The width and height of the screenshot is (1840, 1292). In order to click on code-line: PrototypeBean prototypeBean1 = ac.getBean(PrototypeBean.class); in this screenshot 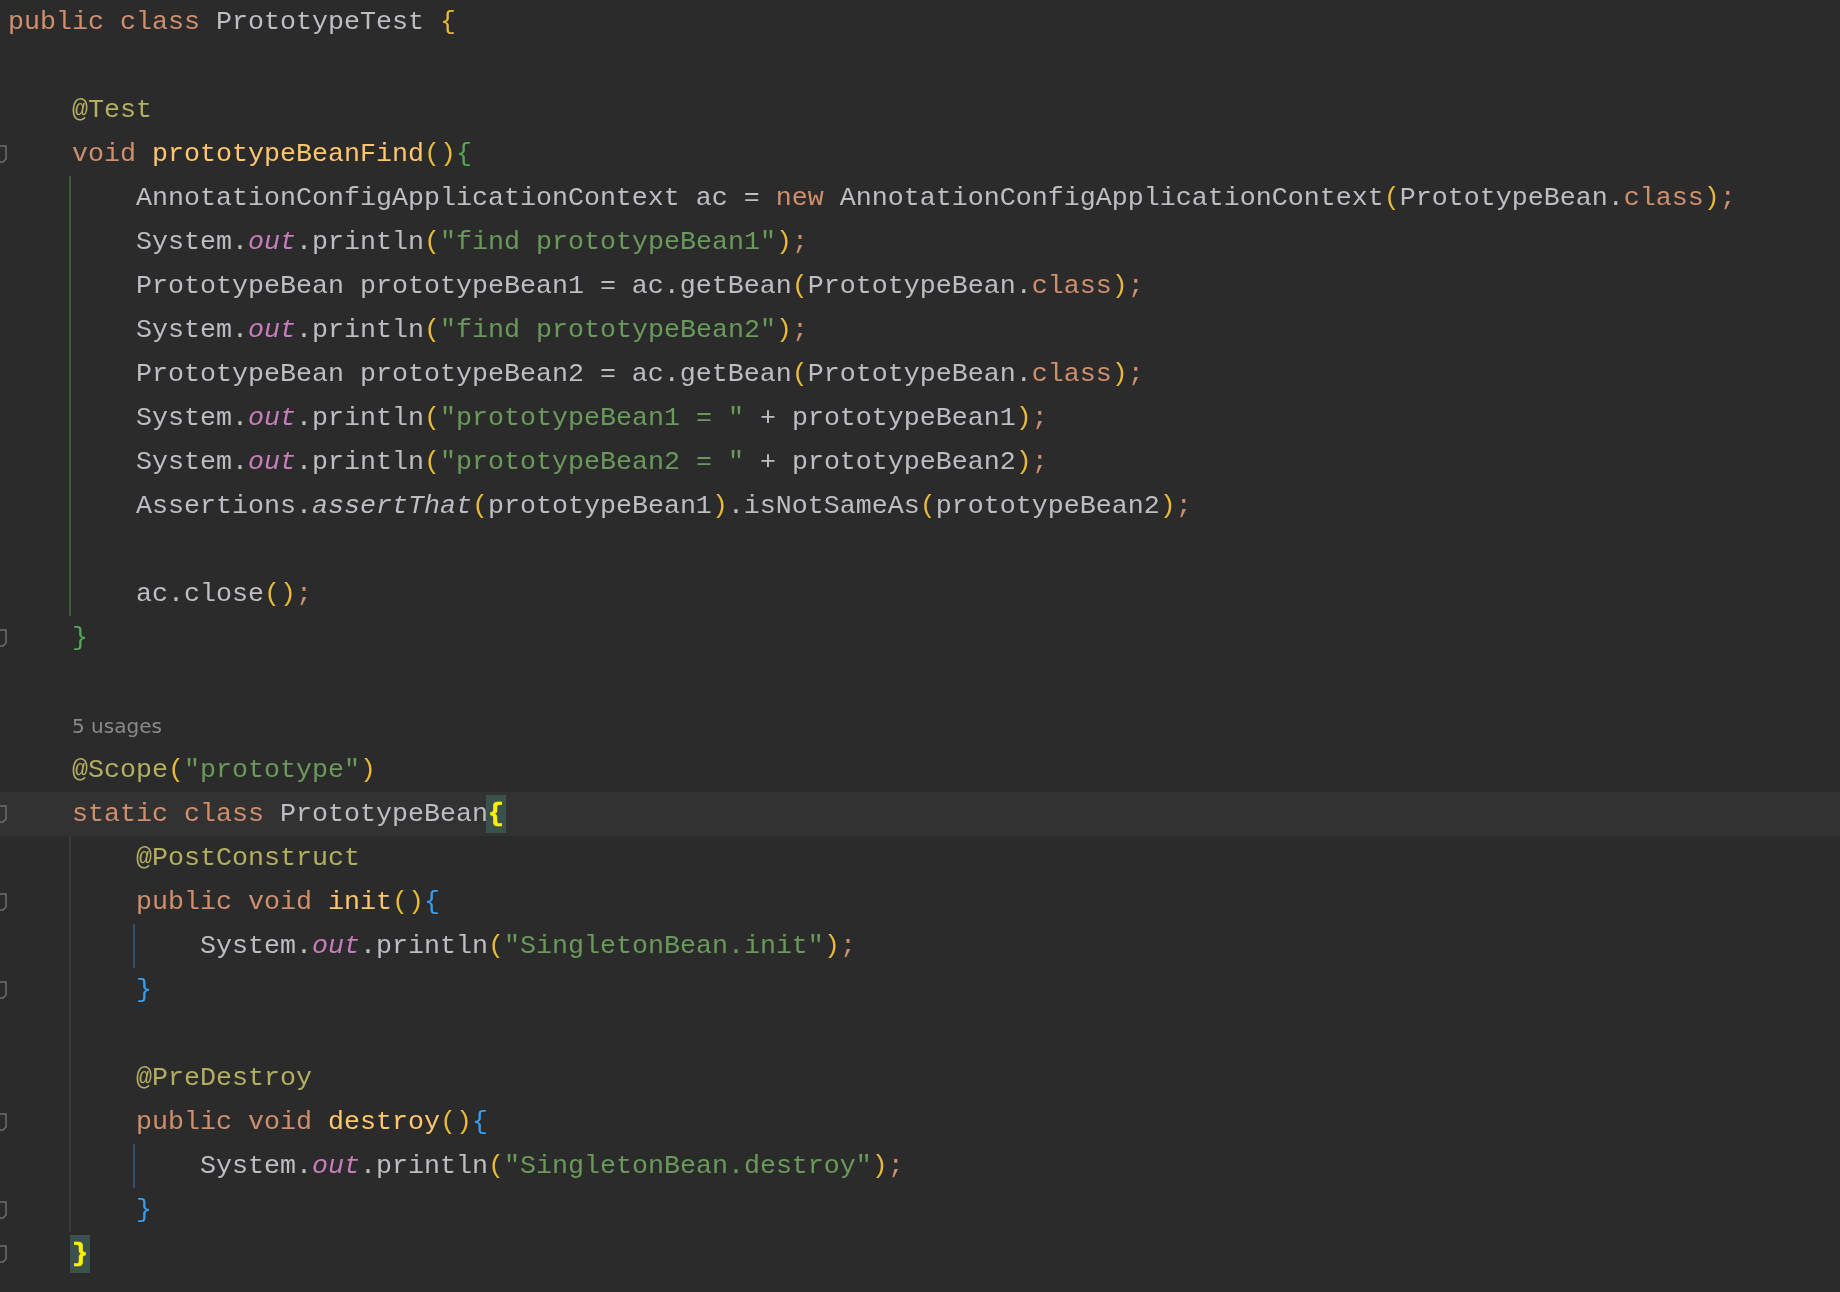, I will do `click(639, 286)`.